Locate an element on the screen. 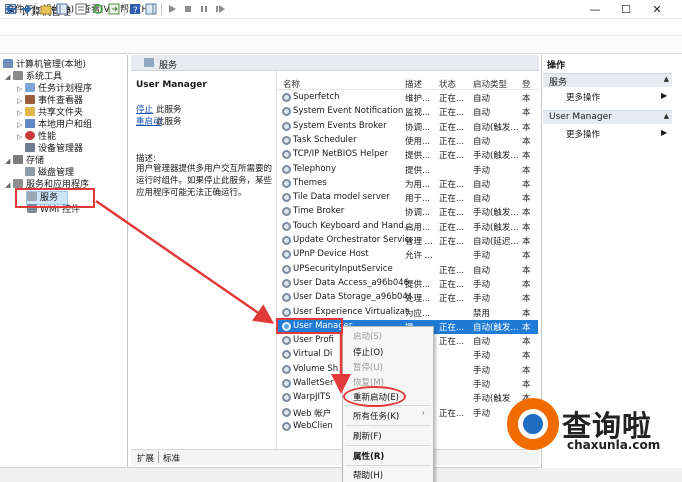 This screenshot has width=682, height=482. watermark-url: chaxunla.com is located at coordinates (614, 445).